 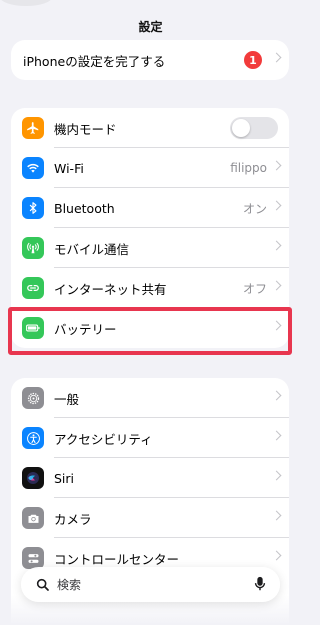 What do you see at coordinates (253, 60) in the screenshot?
I see `notification-badge: 1` at bounding box center [253, 60].